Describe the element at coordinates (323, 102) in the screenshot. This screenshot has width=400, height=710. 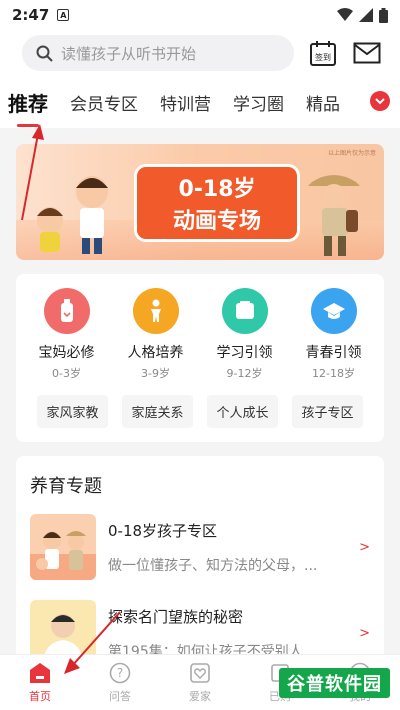
I see `tab-premium: 精品` at that location.